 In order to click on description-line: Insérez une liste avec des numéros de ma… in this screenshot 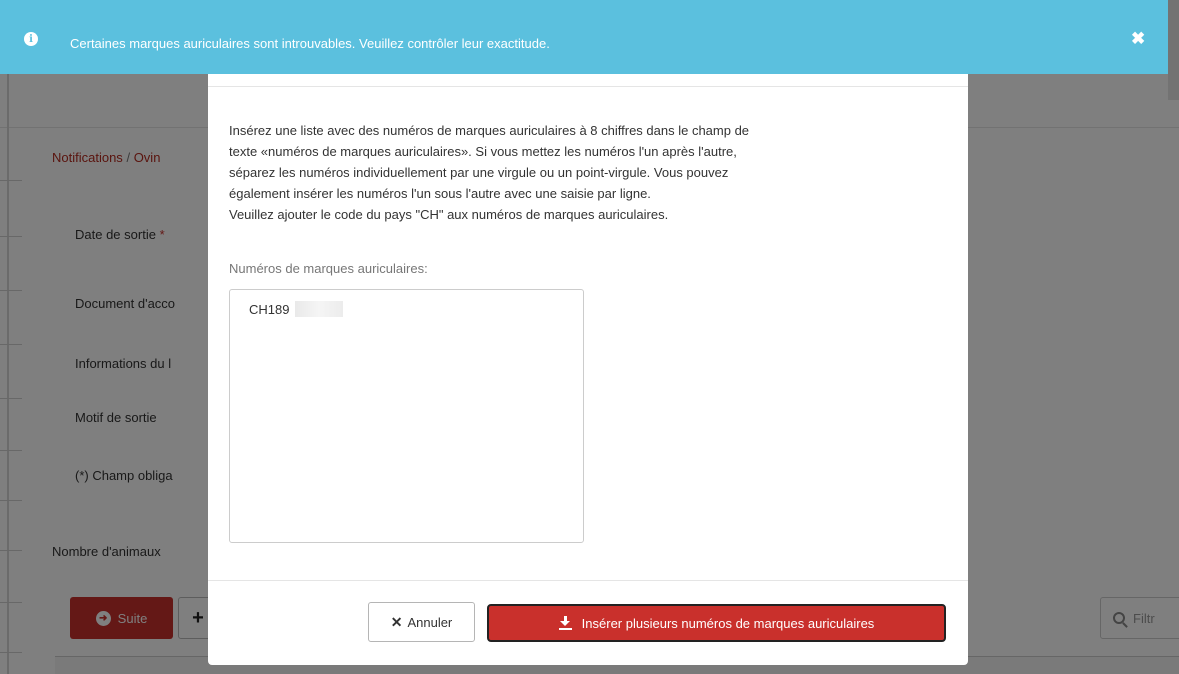, I will do `click(489, 130)`.